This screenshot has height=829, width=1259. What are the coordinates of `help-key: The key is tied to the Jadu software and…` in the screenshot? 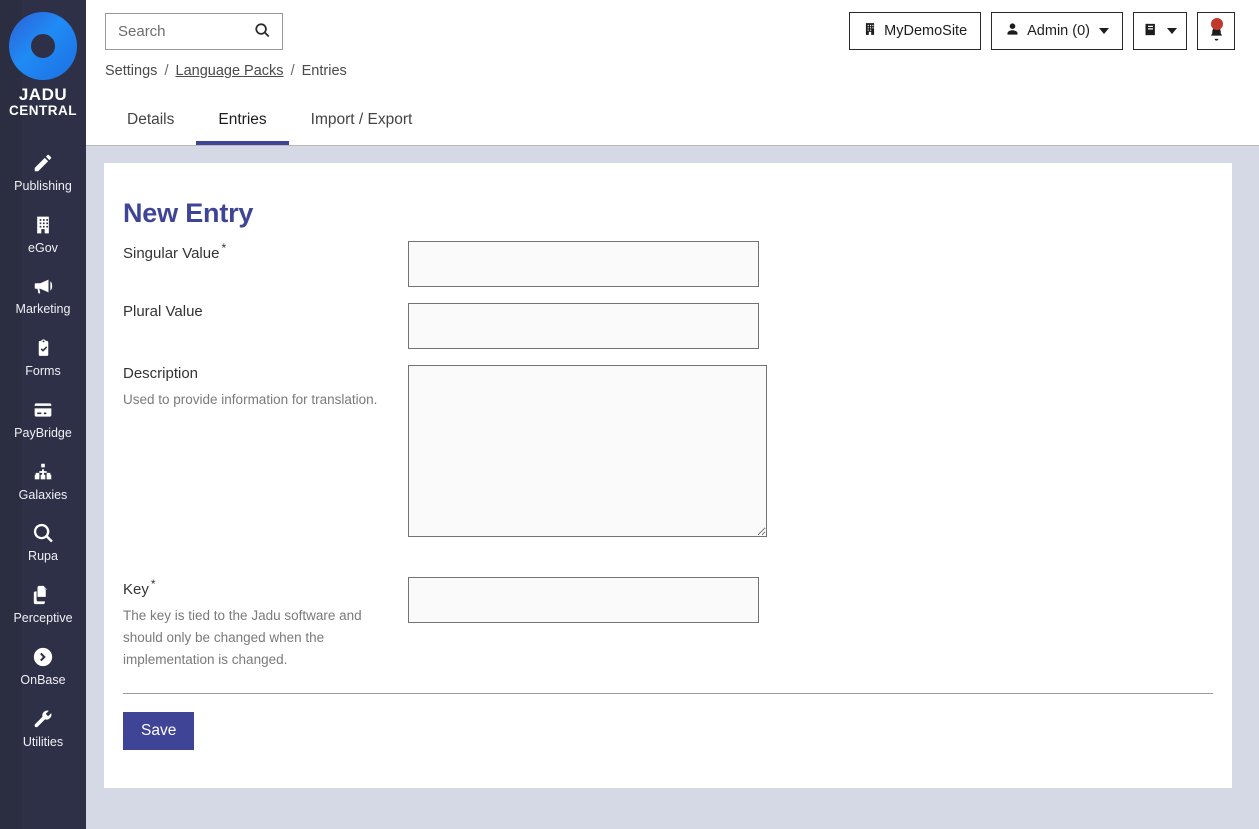 It's located at (242, 637).